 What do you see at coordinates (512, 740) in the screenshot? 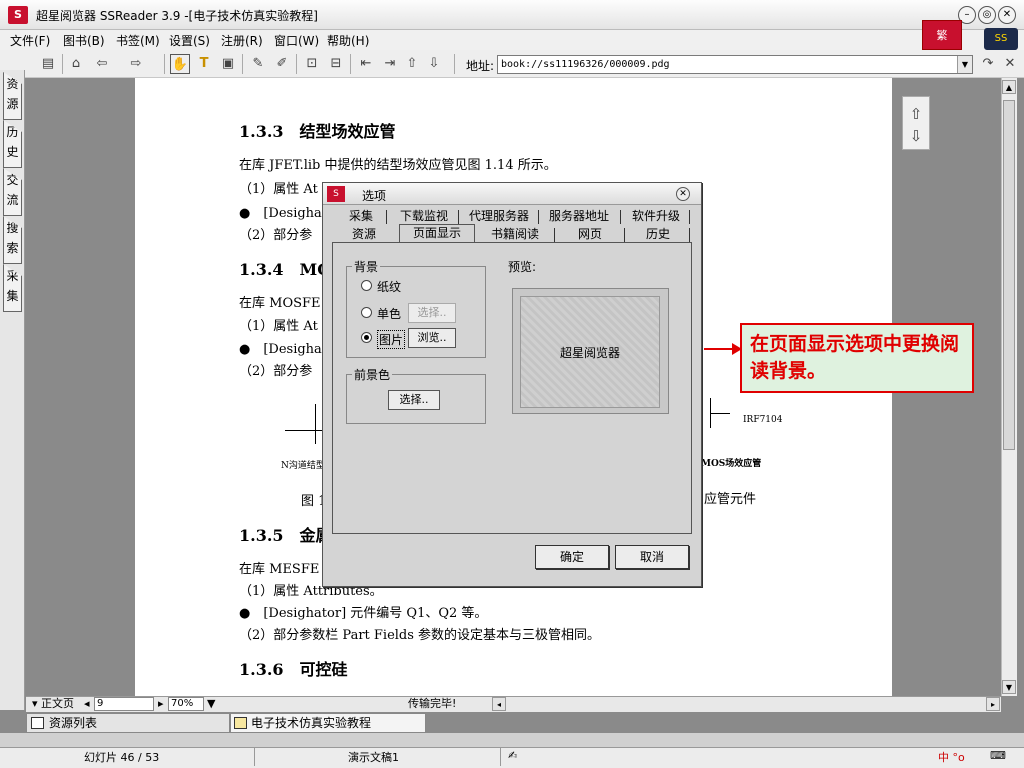
I see `bottom-strip` at bounding box center [512, 740].